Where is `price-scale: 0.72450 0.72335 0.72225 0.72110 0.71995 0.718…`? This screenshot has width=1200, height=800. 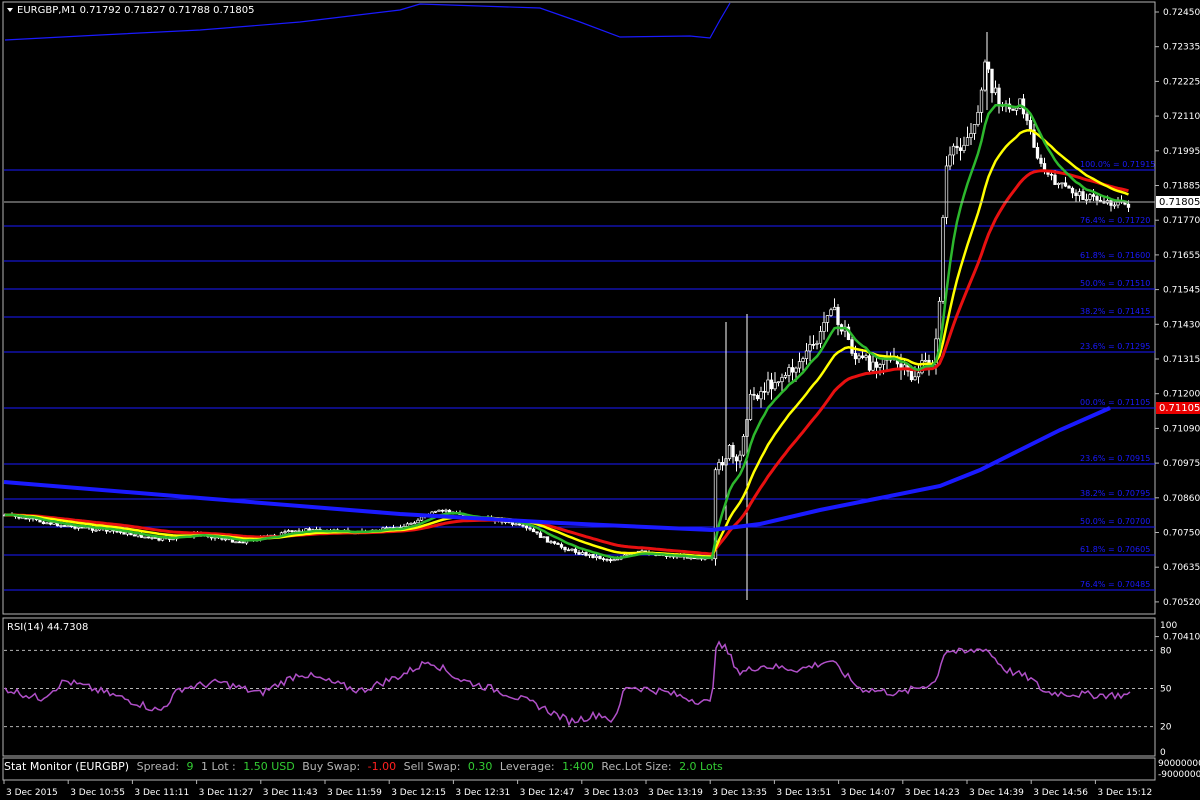
price-scale: 0.72450 0.72335 0.72225 0.72110 0.71995 0.718… is located at coordinates (1177, 325).